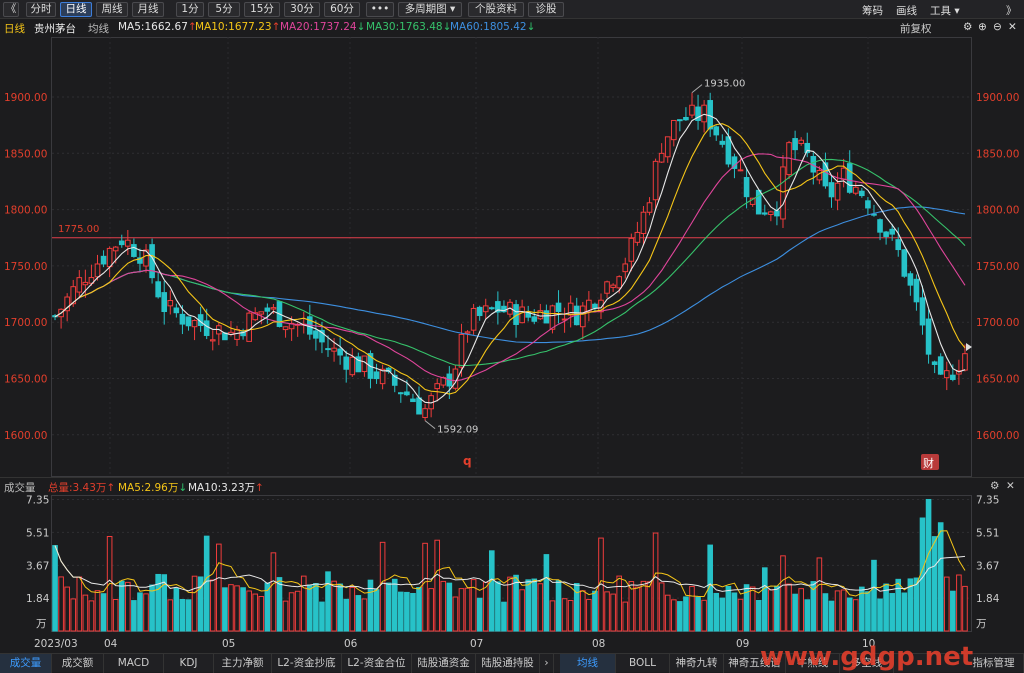 This screenshot has height=673, width=1024. I want to click on 30min-button: 30分, so click(302, 9).